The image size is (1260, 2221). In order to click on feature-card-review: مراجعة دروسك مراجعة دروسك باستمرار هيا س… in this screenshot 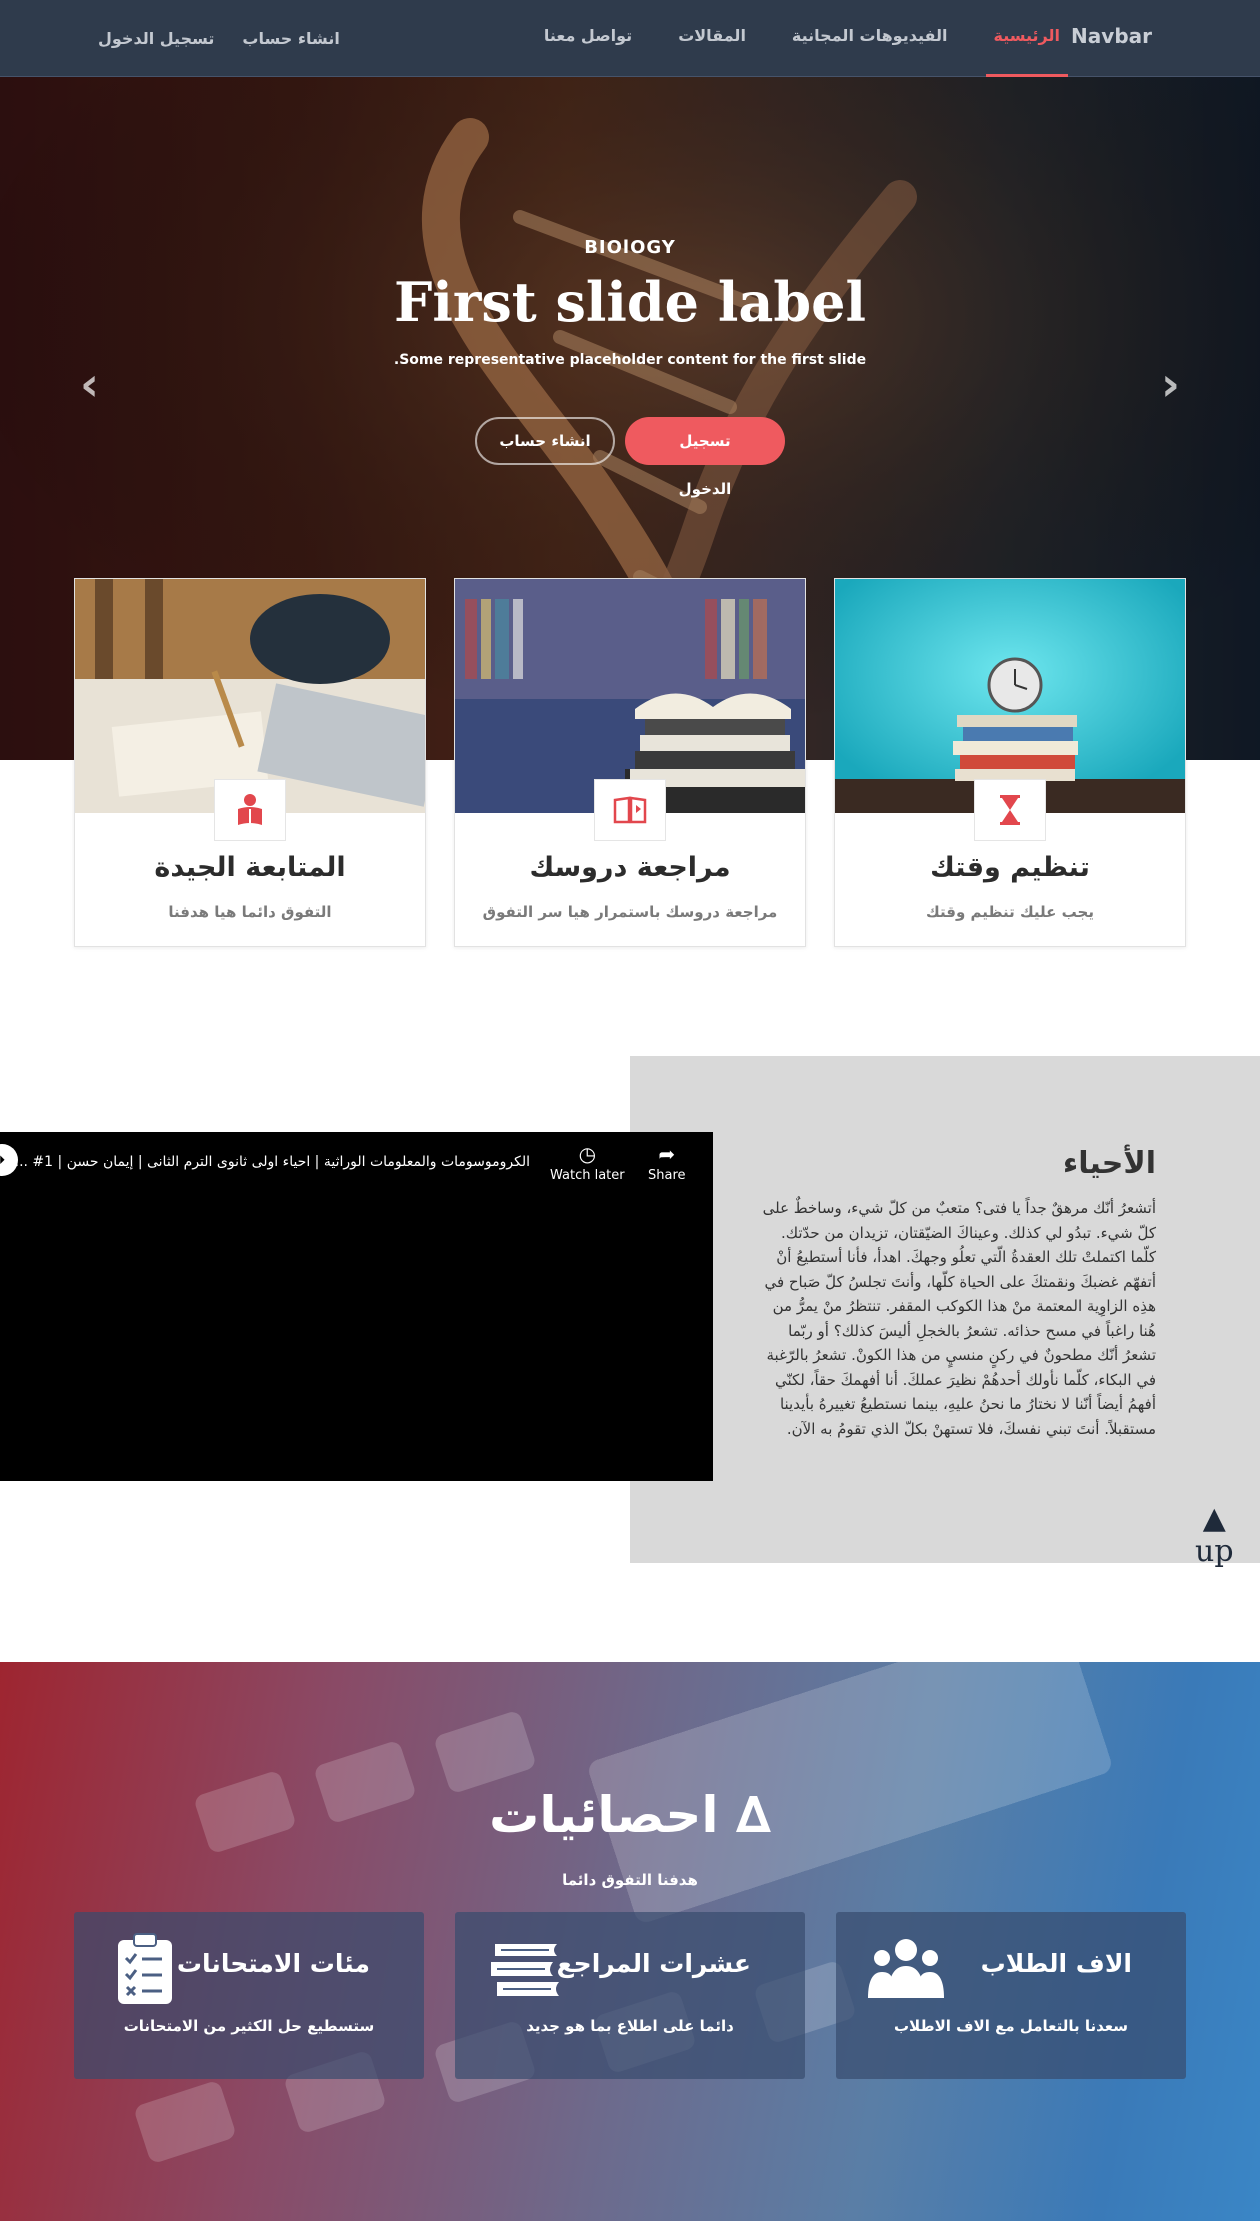, I will do `click(630, 762)`.